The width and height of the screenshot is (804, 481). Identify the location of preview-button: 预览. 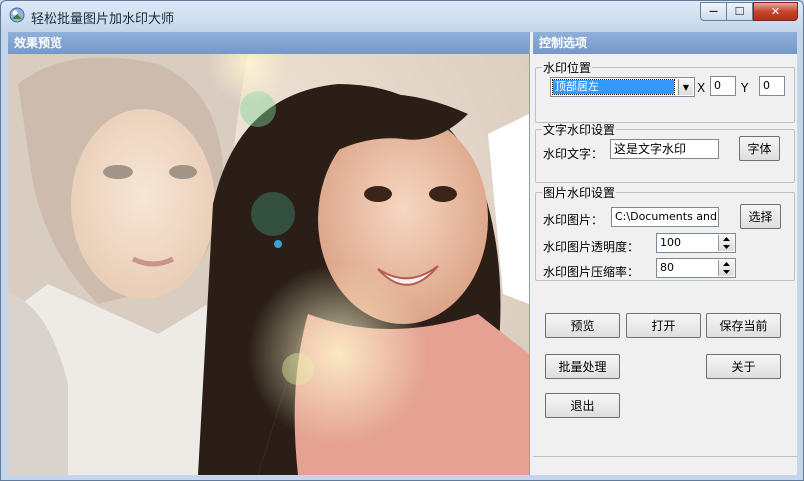
(582, 325).